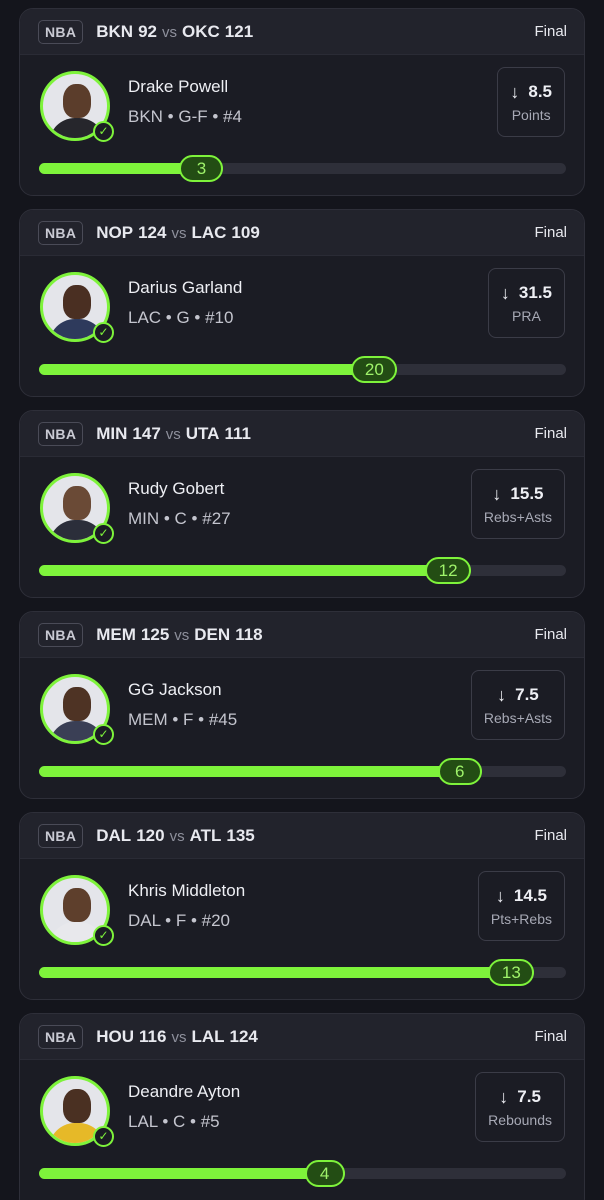  What do you see at coordinates (150, 835) in the screenshot?
I see `score-away: 120` at bounding box center [150, 835].